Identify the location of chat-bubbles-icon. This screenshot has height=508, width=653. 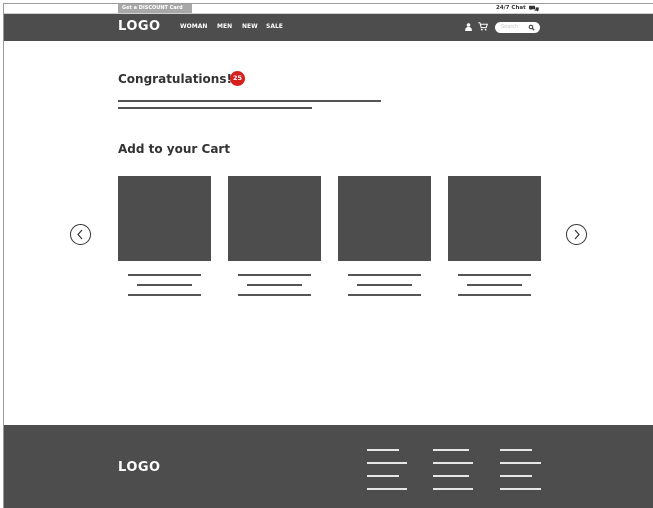
(534, 8).